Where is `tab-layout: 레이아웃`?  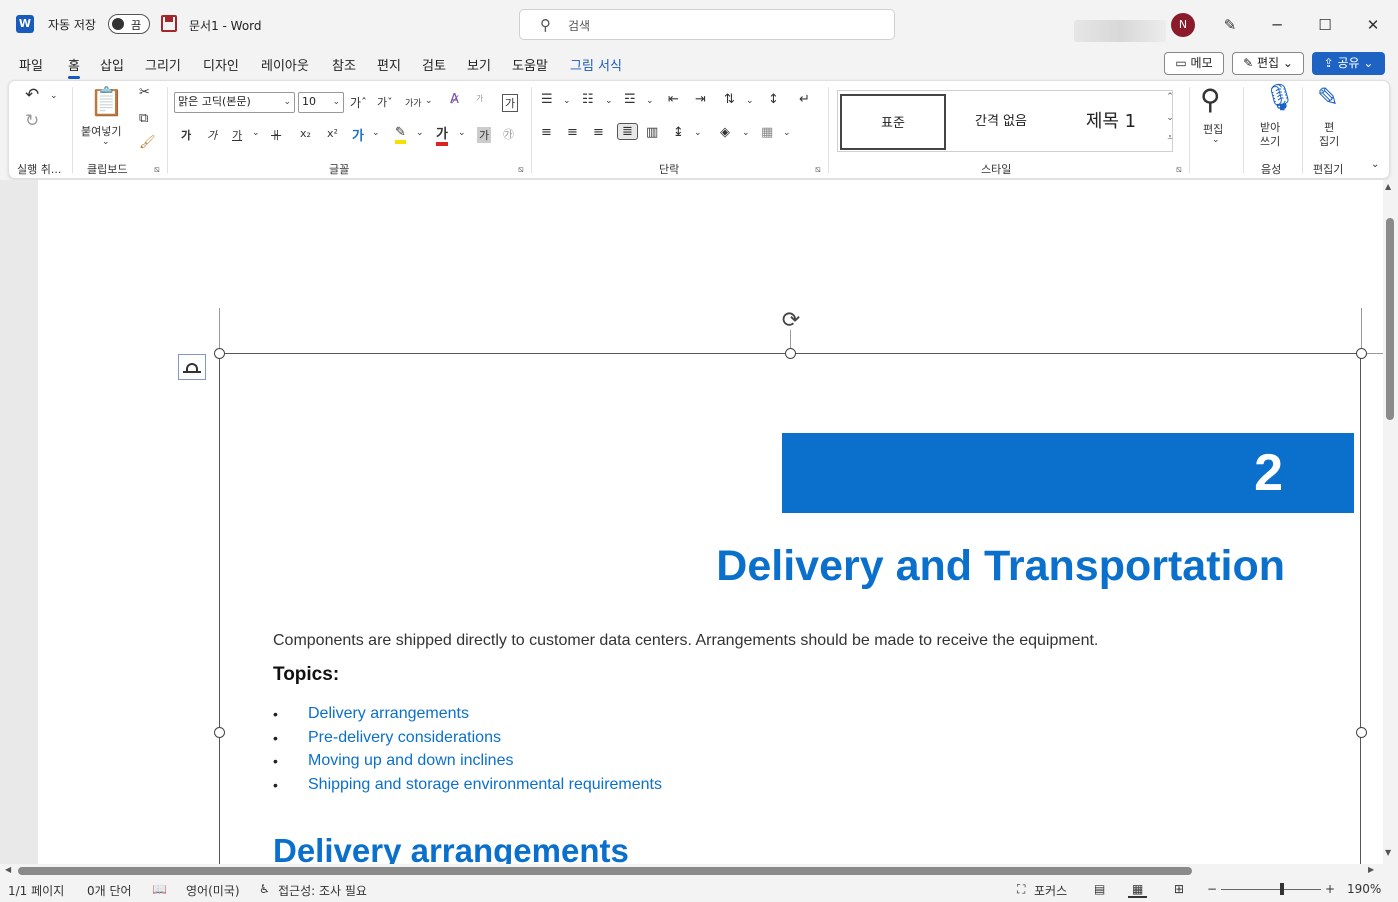 tab-layout: 레이아웃 is located at coordinates (285, 64).